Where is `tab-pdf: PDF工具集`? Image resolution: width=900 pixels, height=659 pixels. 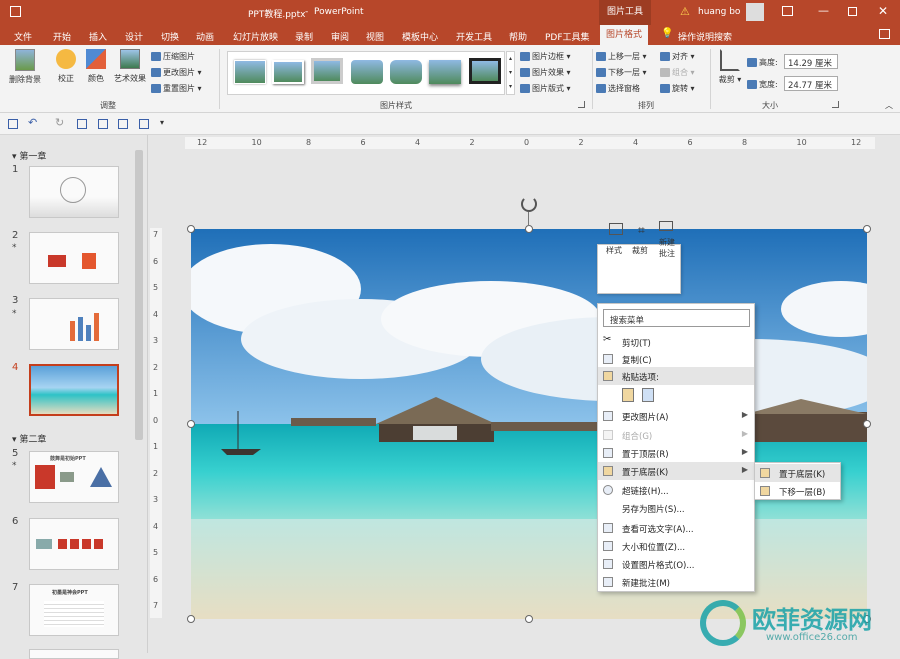
tab-pdf: PDF工具集 is located at coordinates (567, 36).